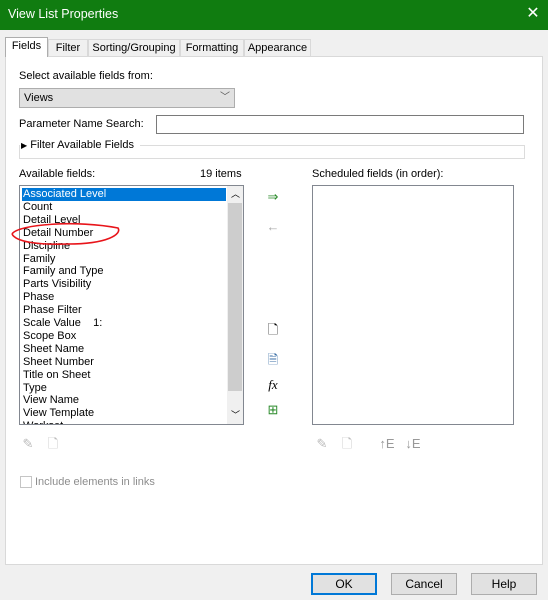 The height and width of the screenshot is (600, 548). Describe the element at coordinates (387, 444) in the screenshot. I see `move-up-icon: ↑E` at that location.